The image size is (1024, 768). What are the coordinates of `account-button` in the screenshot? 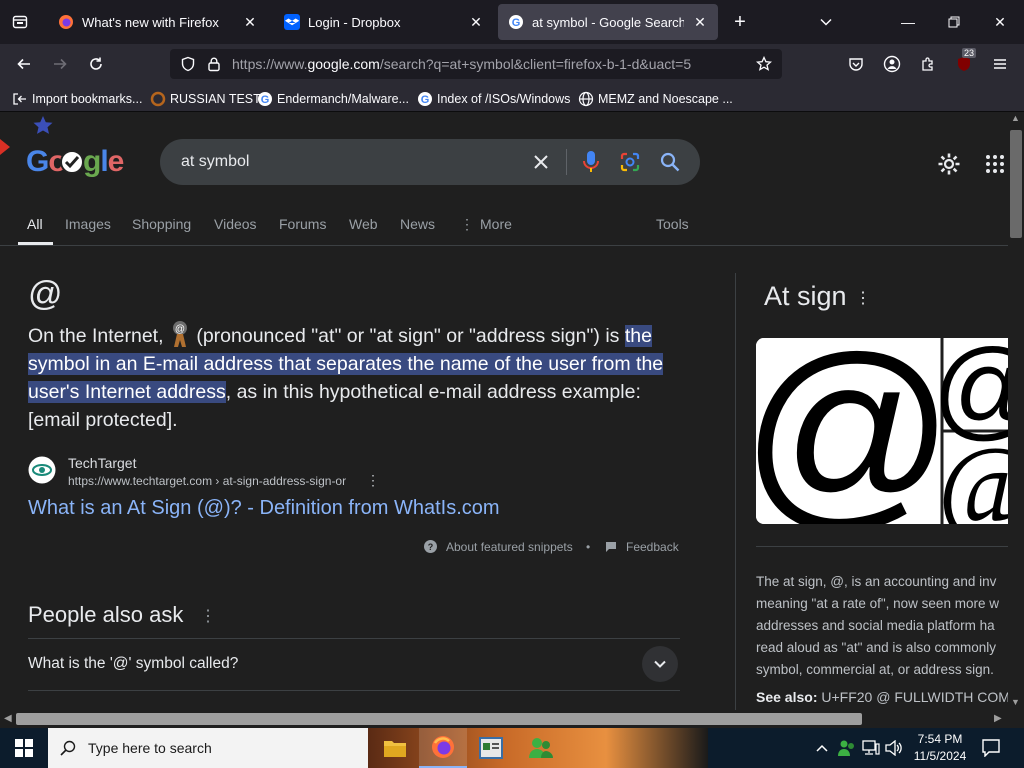 It's located at (892, 64).